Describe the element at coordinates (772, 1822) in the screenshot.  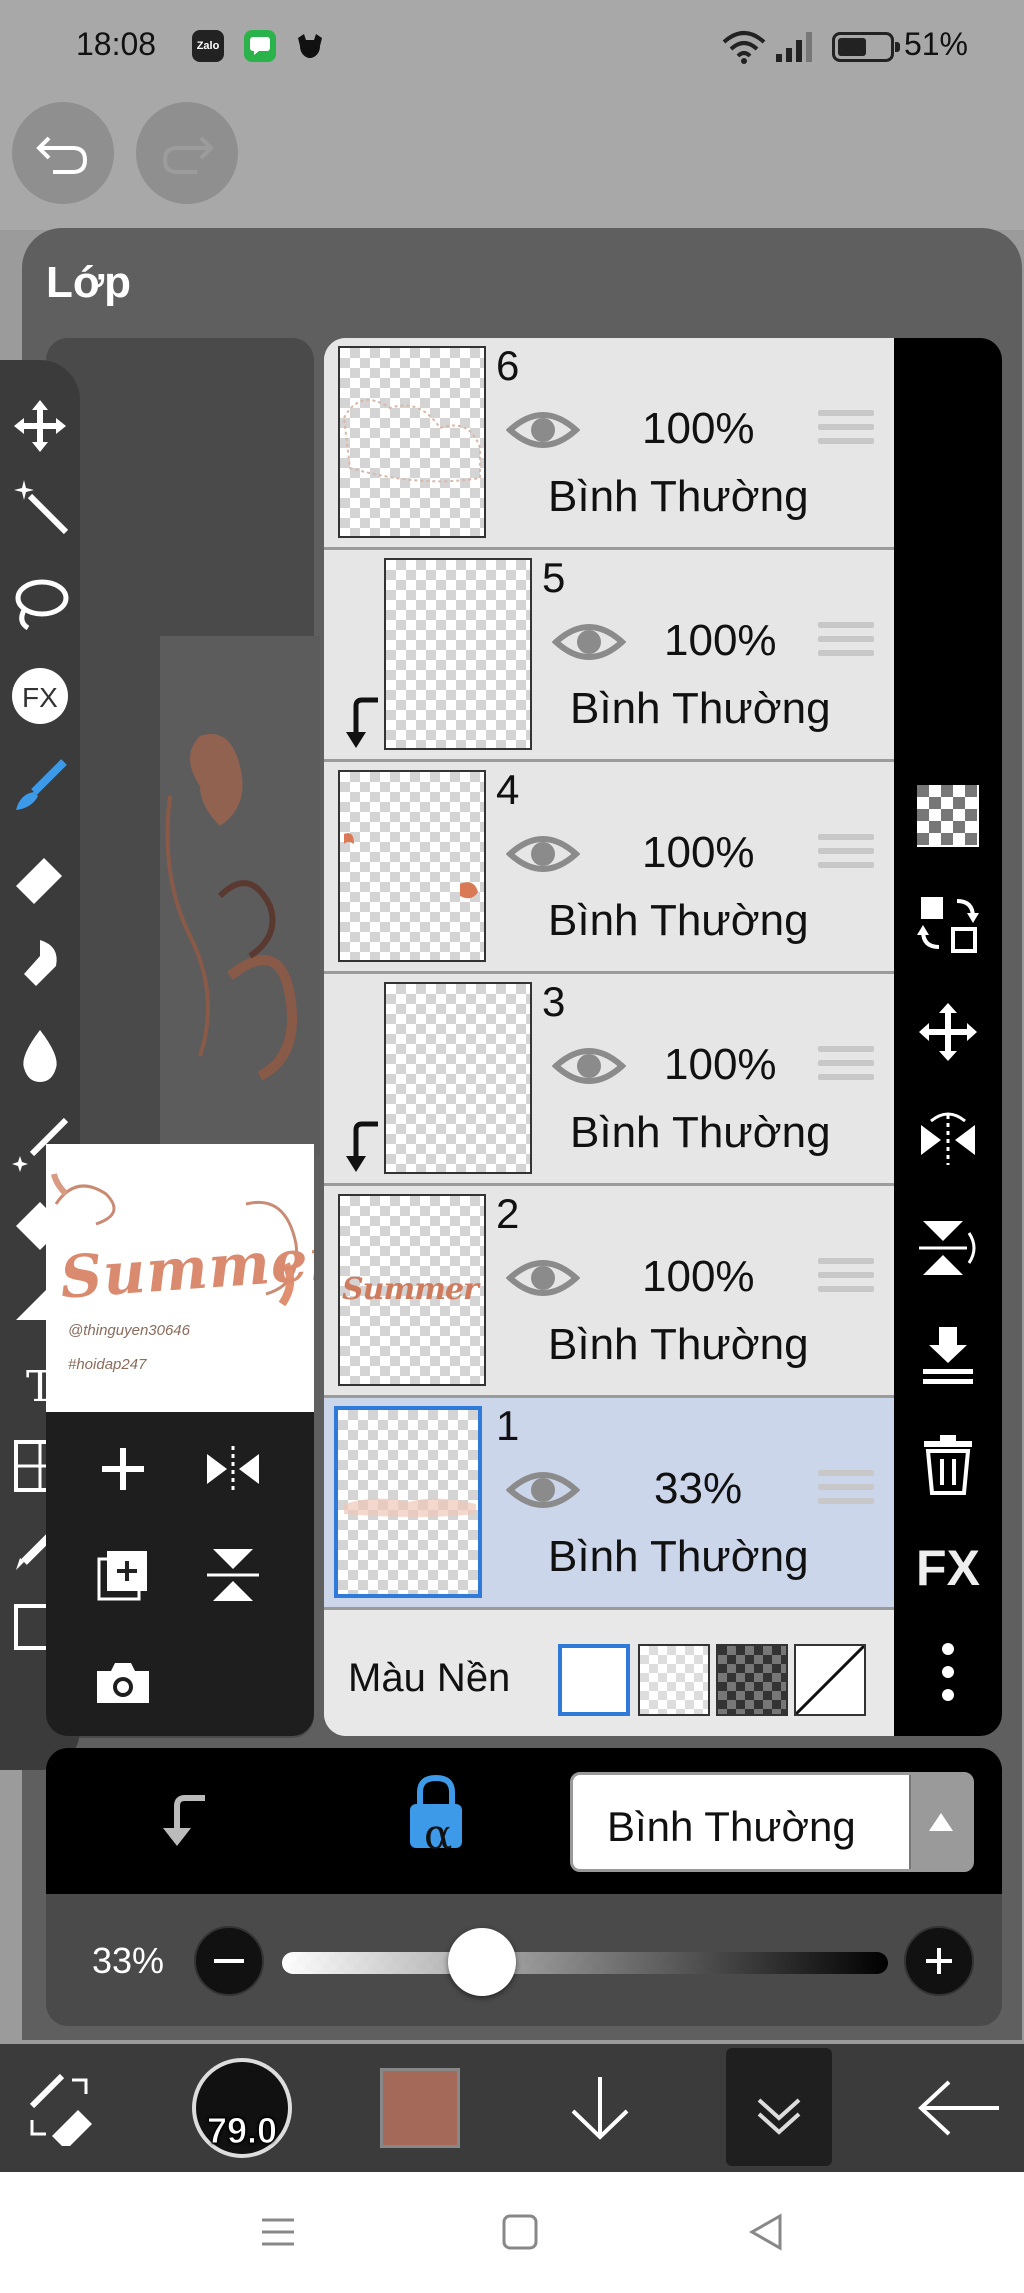
I see `blend-mode-select: Bình Thường` at that location.